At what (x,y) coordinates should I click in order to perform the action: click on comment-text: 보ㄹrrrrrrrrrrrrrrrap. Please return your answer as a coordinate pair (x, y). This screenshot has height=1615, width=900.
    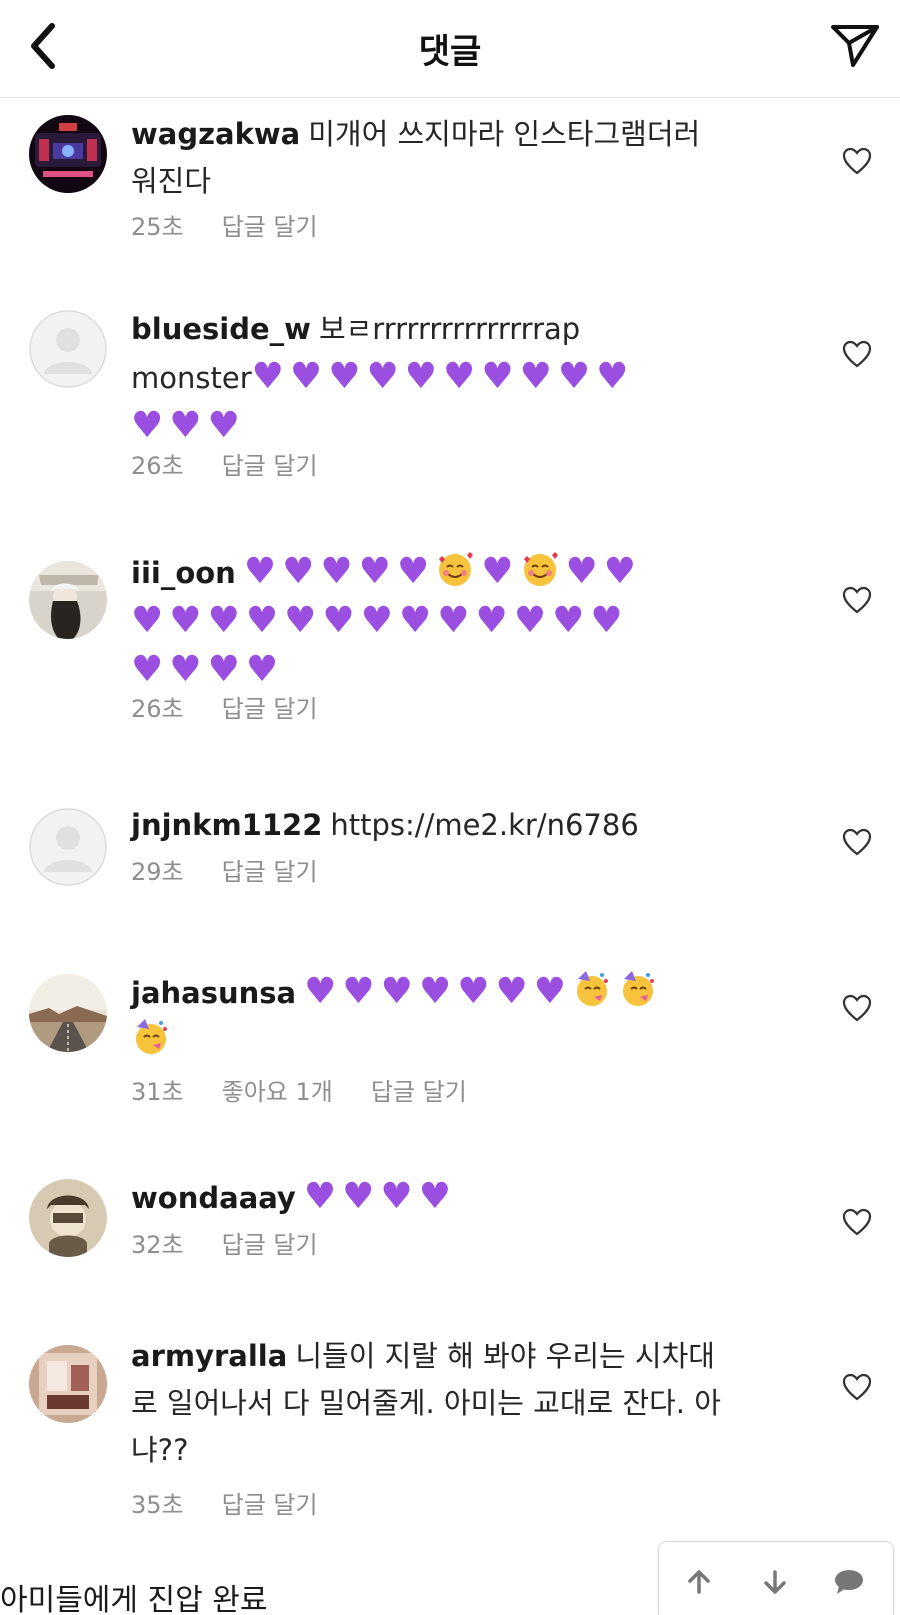
    Looking at the image, I should click on (449, 329).